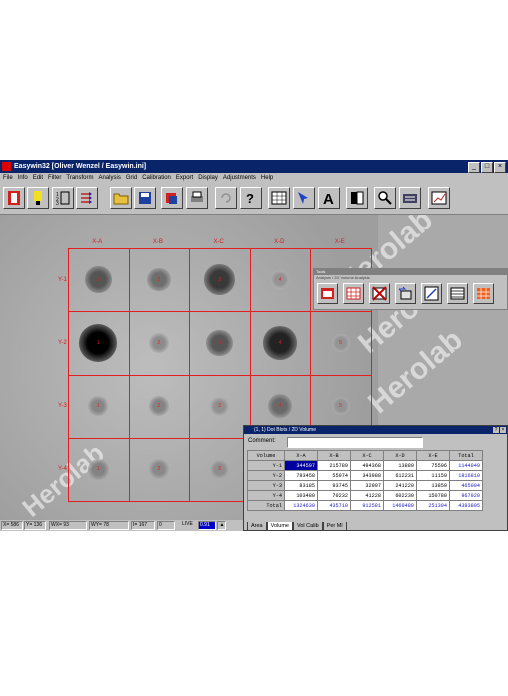 Image resolution: width=508 pixels, height=696 pixels. I want to click on menu-file: File, so click(8, 178).